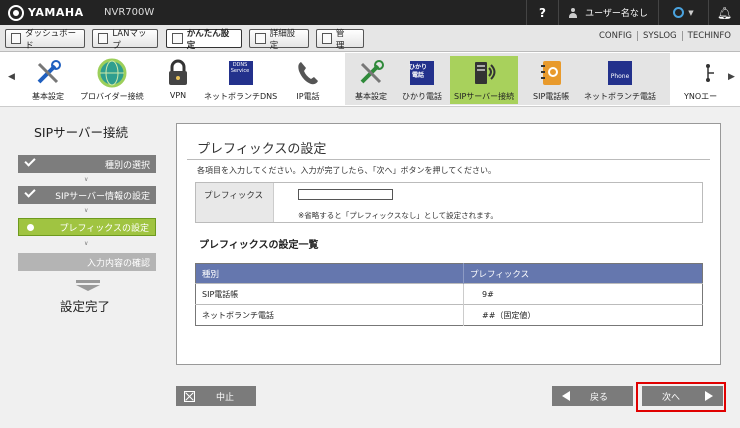  I want to click on wizard-step-prefix: プレフィックスの設定, so click(87, 227).